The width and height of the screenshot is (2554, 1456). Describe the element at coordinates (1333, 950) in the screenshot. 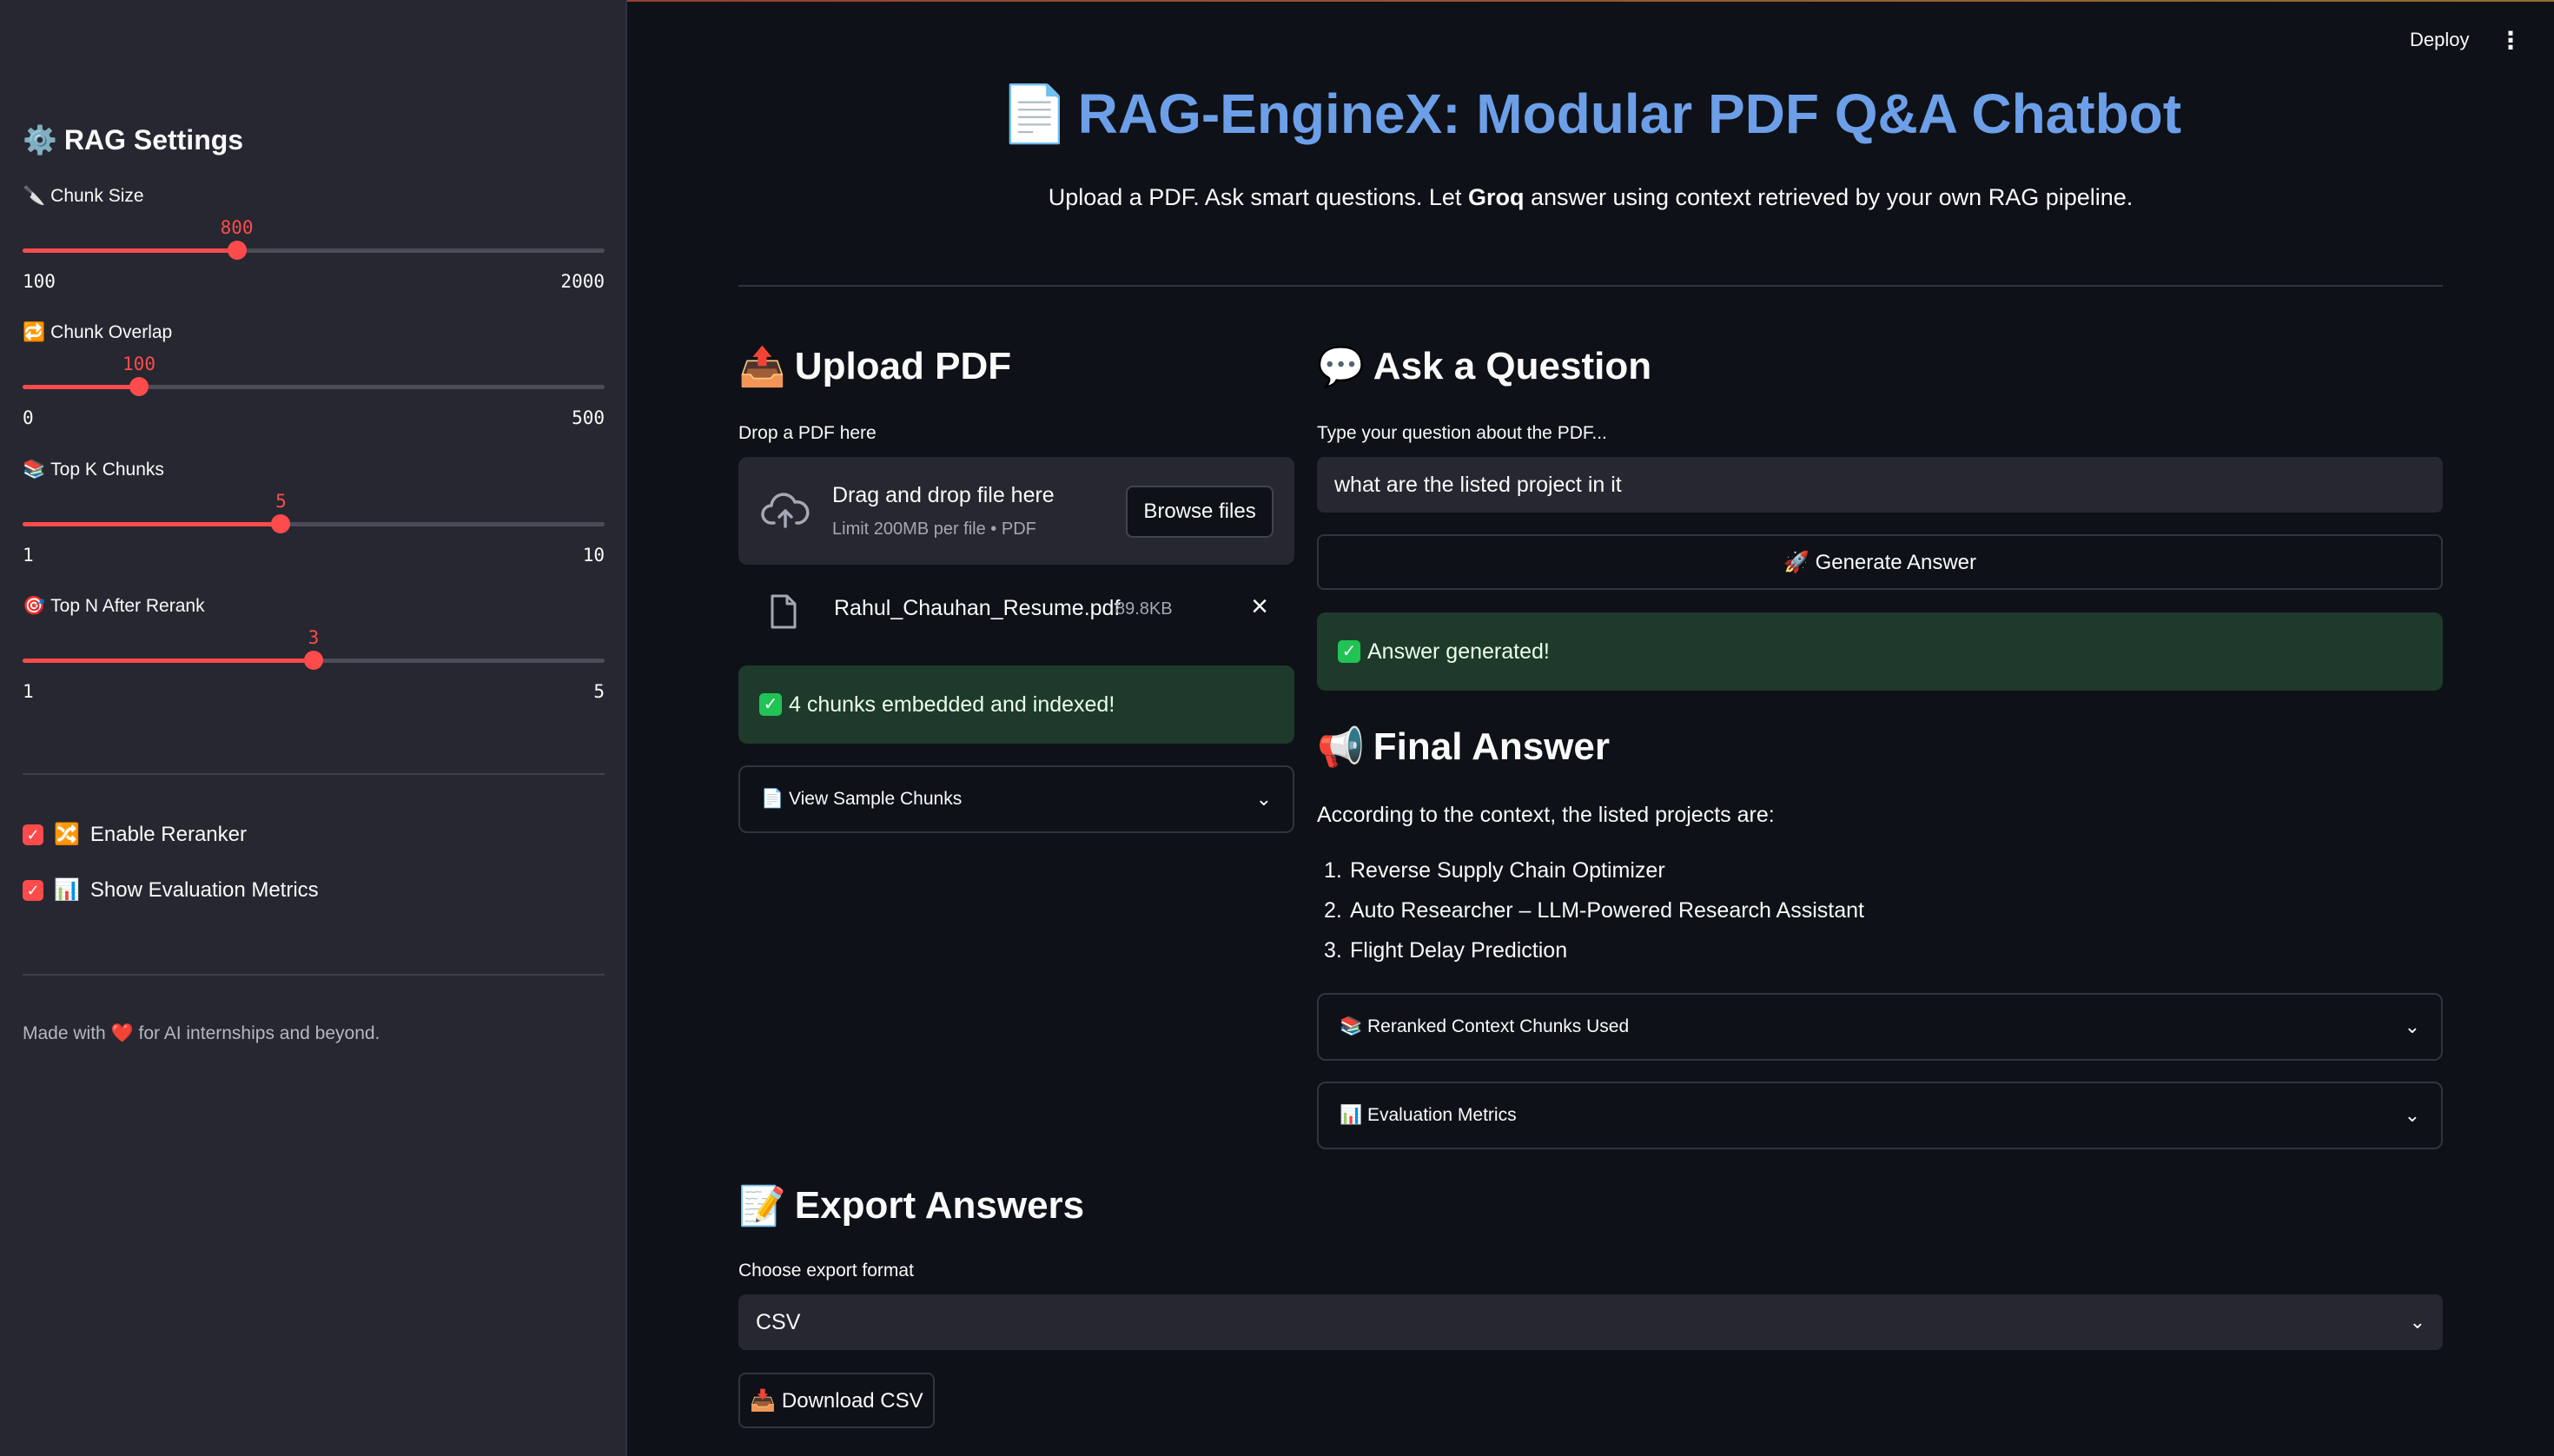

I see `list-number: 3.` at that location.